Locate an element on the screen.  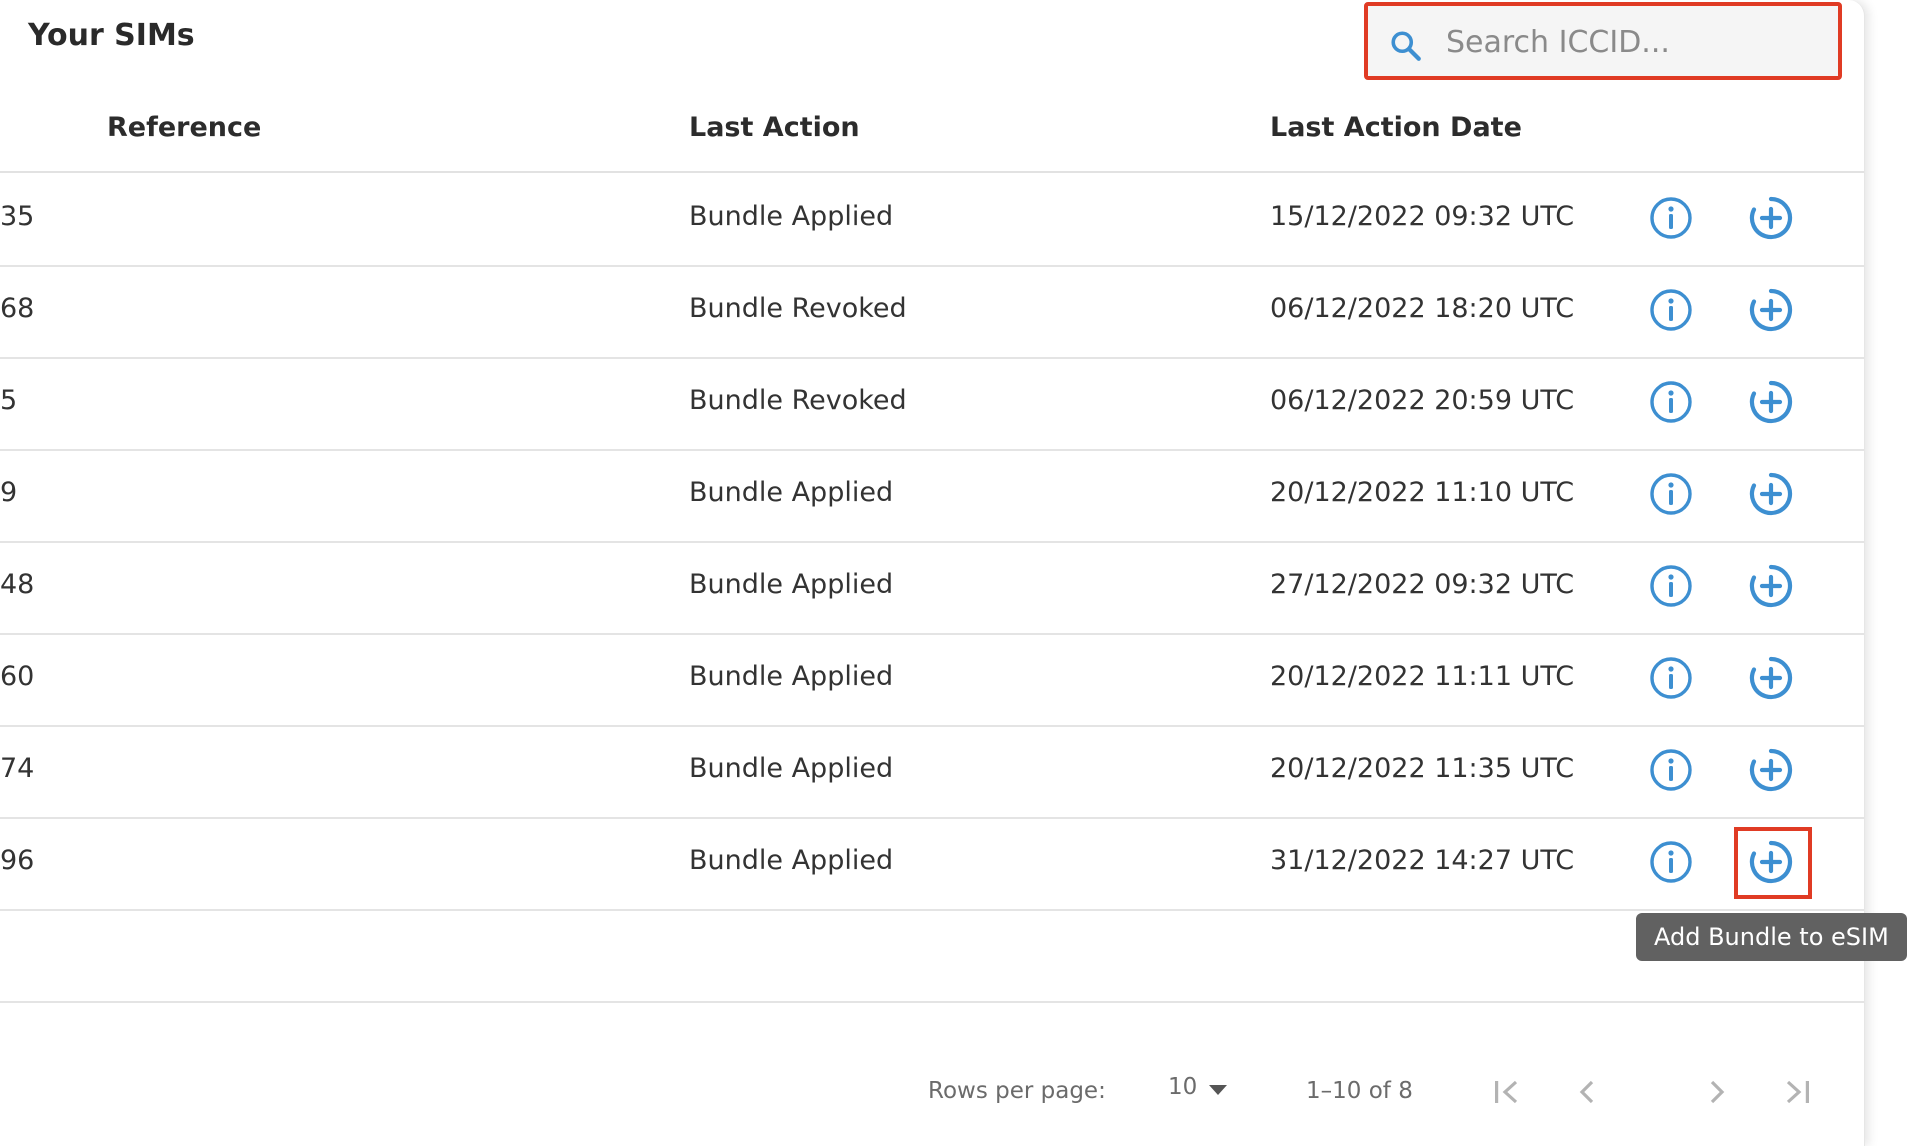
reference-cell: 48 is located at coordinates (17, 584).